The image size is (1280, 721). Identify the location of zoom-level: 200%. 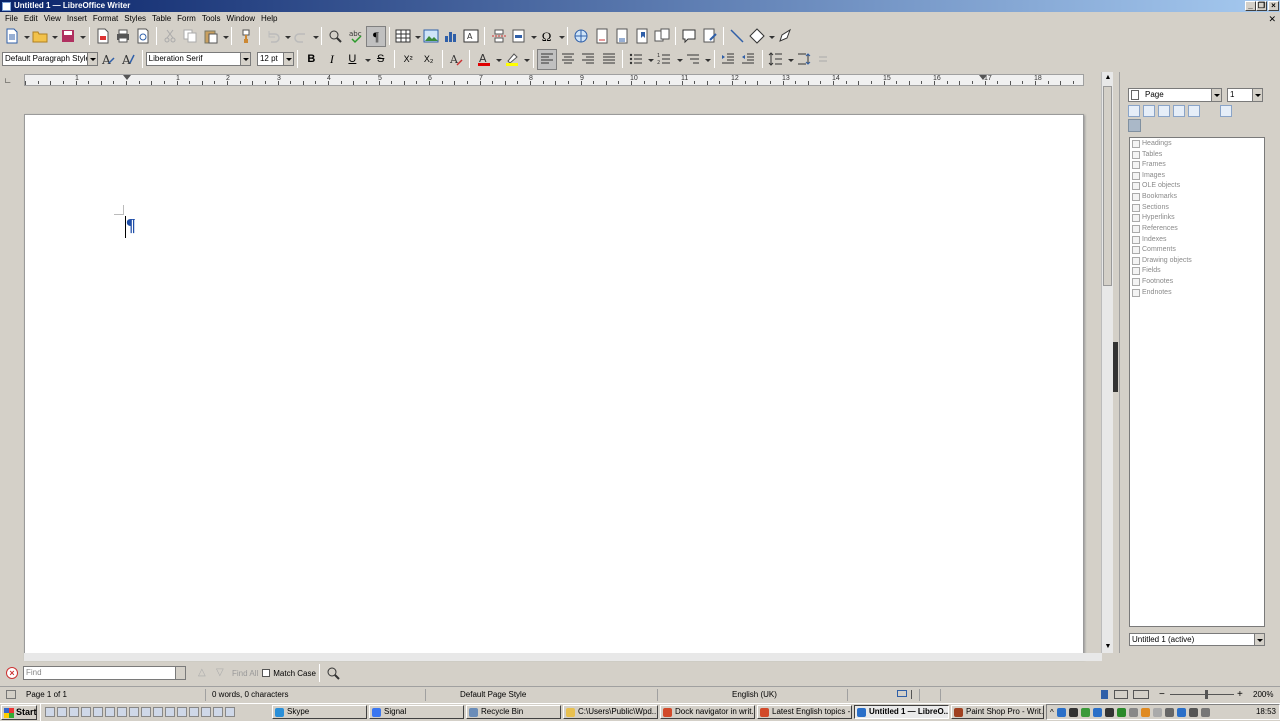
(1263, 695).